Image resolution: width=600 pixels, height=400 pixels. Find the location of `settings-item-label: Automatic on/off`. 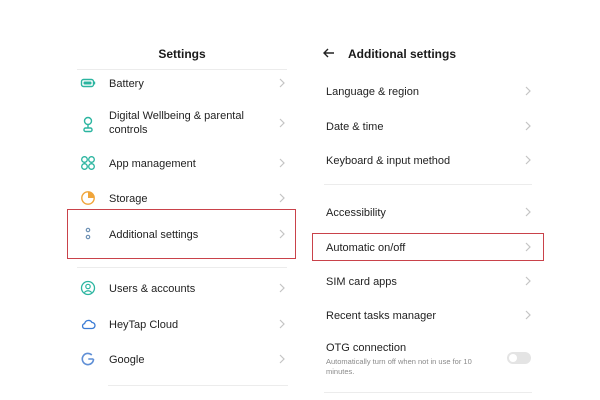

settings-item-label: Automatic on/off is located at coordinates (366, 248).